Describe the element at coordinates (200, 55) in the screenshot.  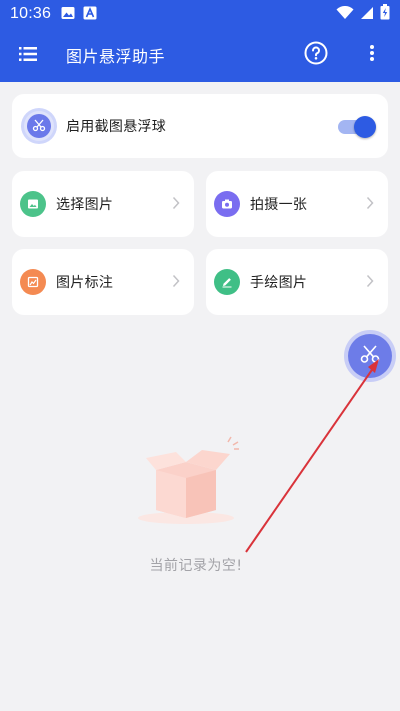
I see `app-bar: 图片悬浮助手` at that location.